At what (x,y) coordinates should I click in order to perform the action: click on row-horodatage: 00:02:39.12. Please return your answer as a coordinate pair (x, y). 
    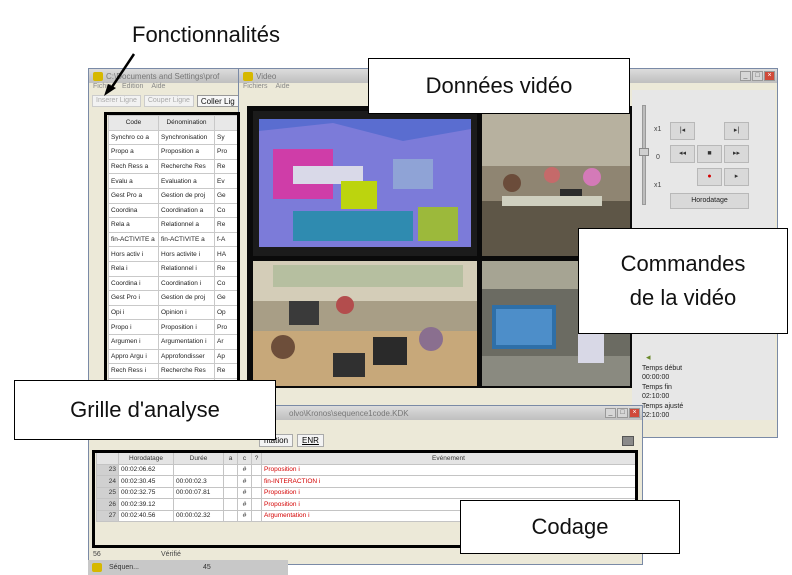
    Looking at the image, I should click on (146, 504).